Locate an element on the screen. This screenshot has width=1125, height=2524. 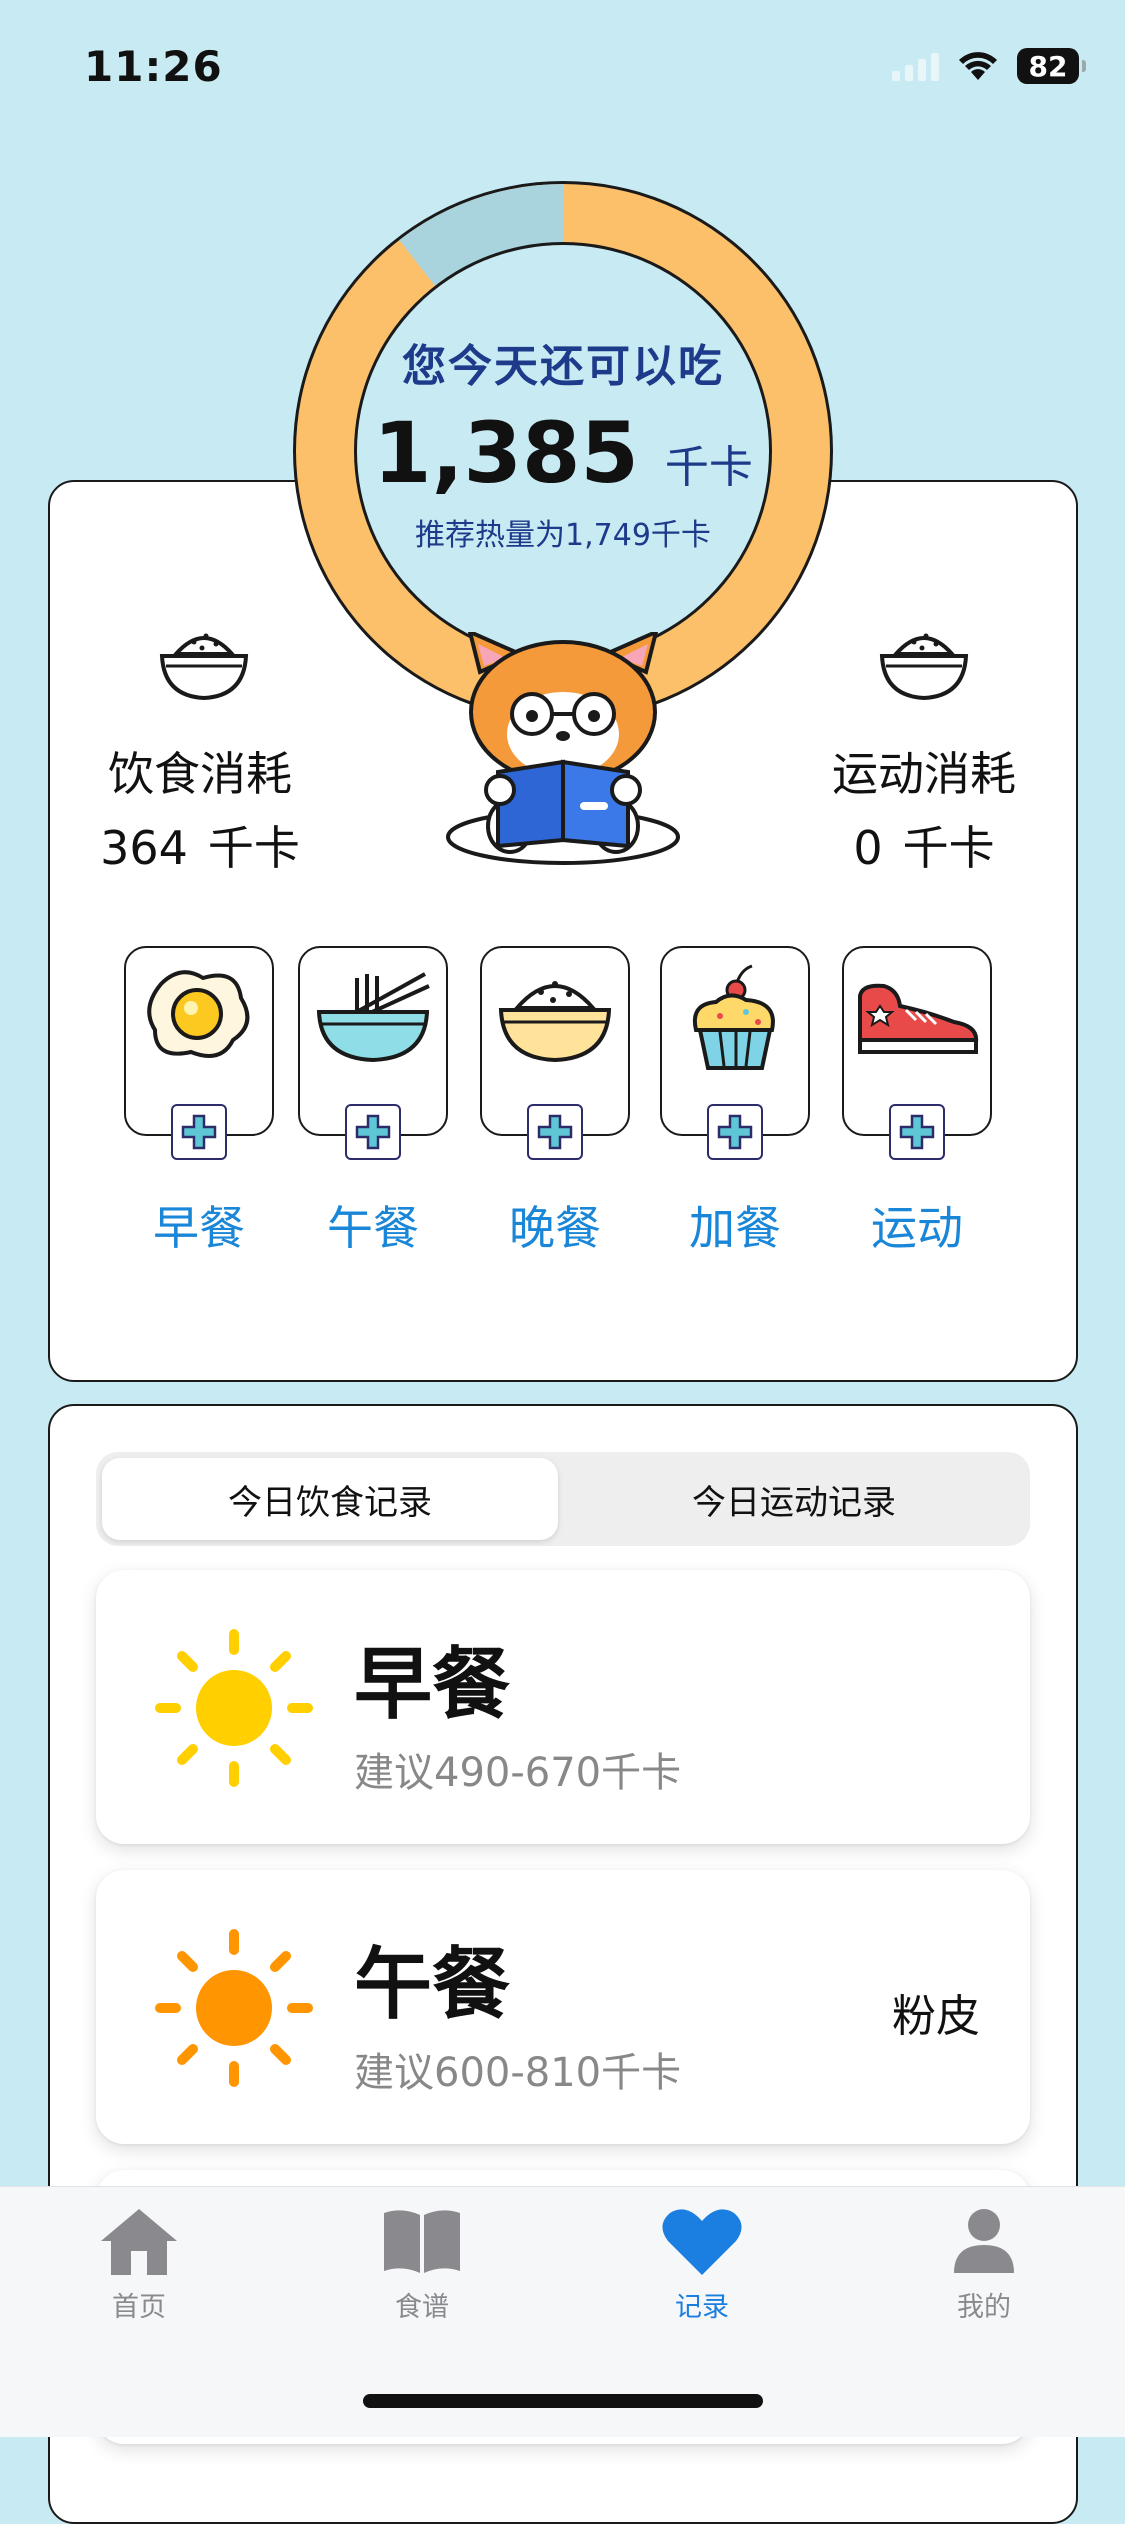
remaining-title: 您今天还可以吃 is located at coordinates (563, 366).